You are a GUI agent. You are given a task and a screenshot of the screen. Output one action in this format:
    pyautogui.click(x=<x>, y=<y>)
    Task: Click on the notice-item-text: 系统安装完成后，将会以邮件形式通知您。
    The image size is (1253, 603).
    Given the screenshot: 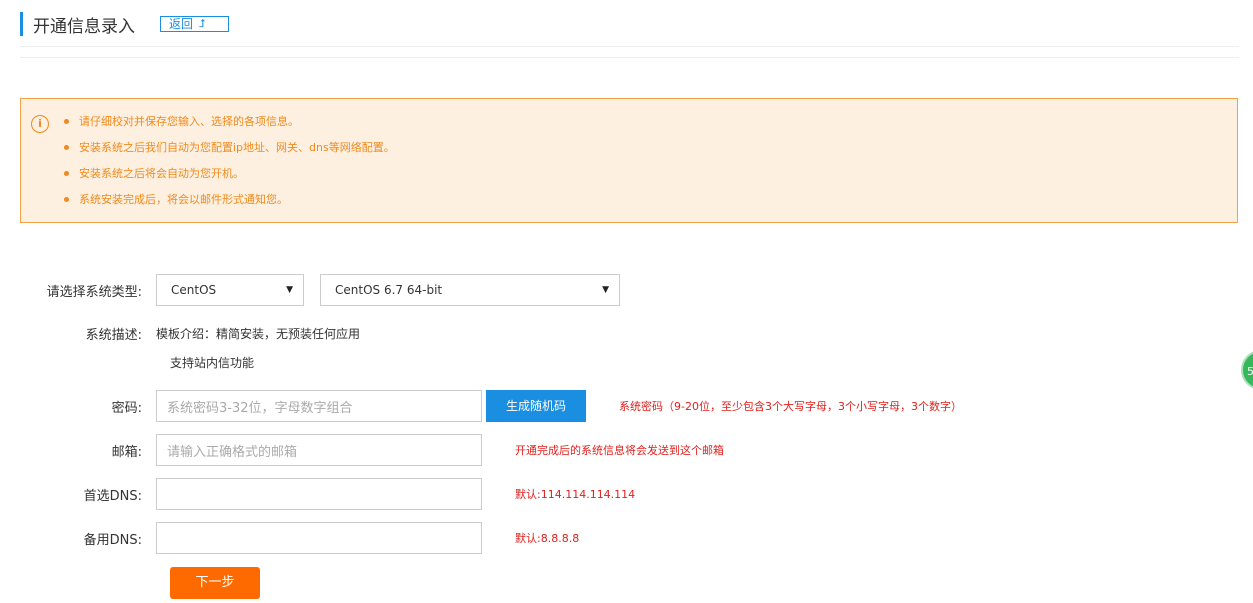 What is the action you would take?
    pyautogui.click(x=183, y=199)
    